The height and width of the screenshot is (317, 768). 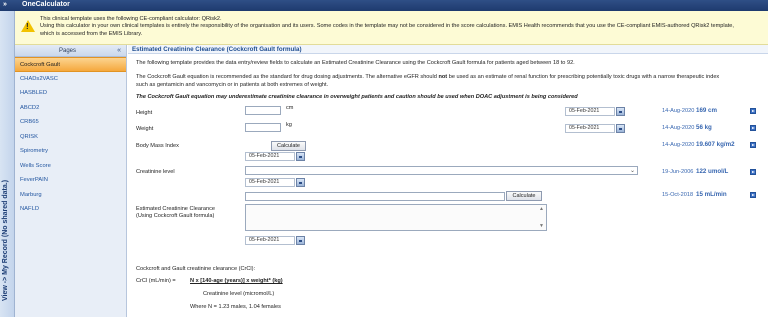 What do you see at coordinates (263, 110) in the screenshot?
I see `height-input` at bounding box center [263, 110].